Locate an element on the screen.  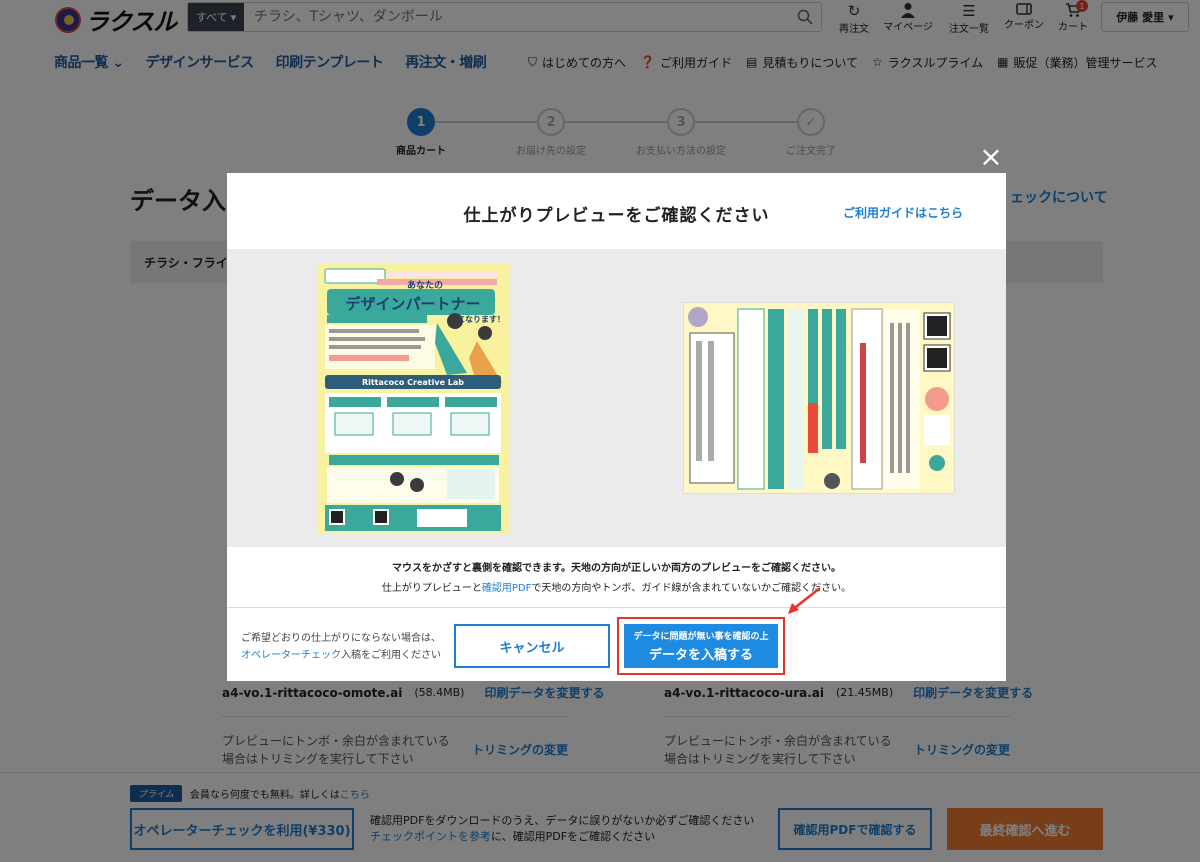
cancel-button: キャンセル is located at coordinates (532, 646).